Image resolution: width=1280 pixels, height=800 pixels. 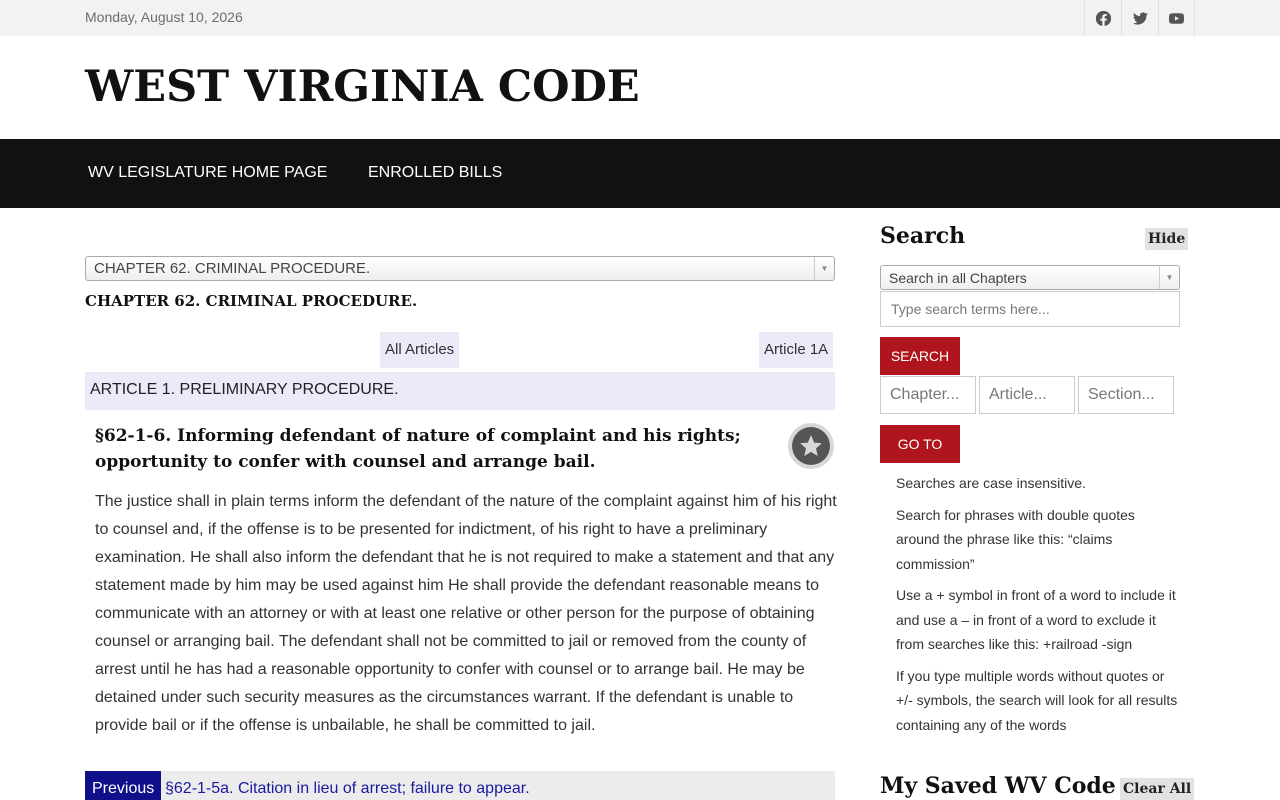 What do you see at coordinates (460, 391) in the screenshot?
I see `article-heading: ARTICLE 1. PRELIMINARY PROCEDURE.` at bounding box center [460, 391].